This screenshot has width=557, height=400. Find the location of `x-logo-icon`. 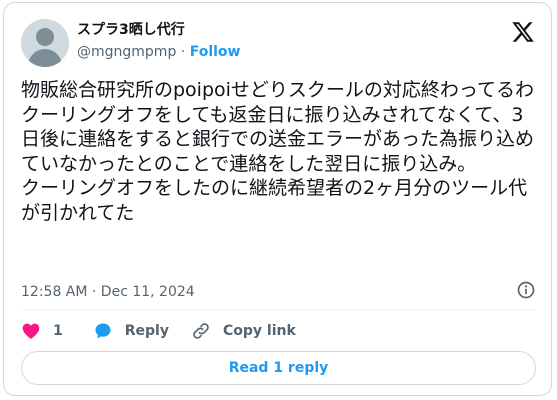

x-logo-icon is located at coordinates (523, 32).